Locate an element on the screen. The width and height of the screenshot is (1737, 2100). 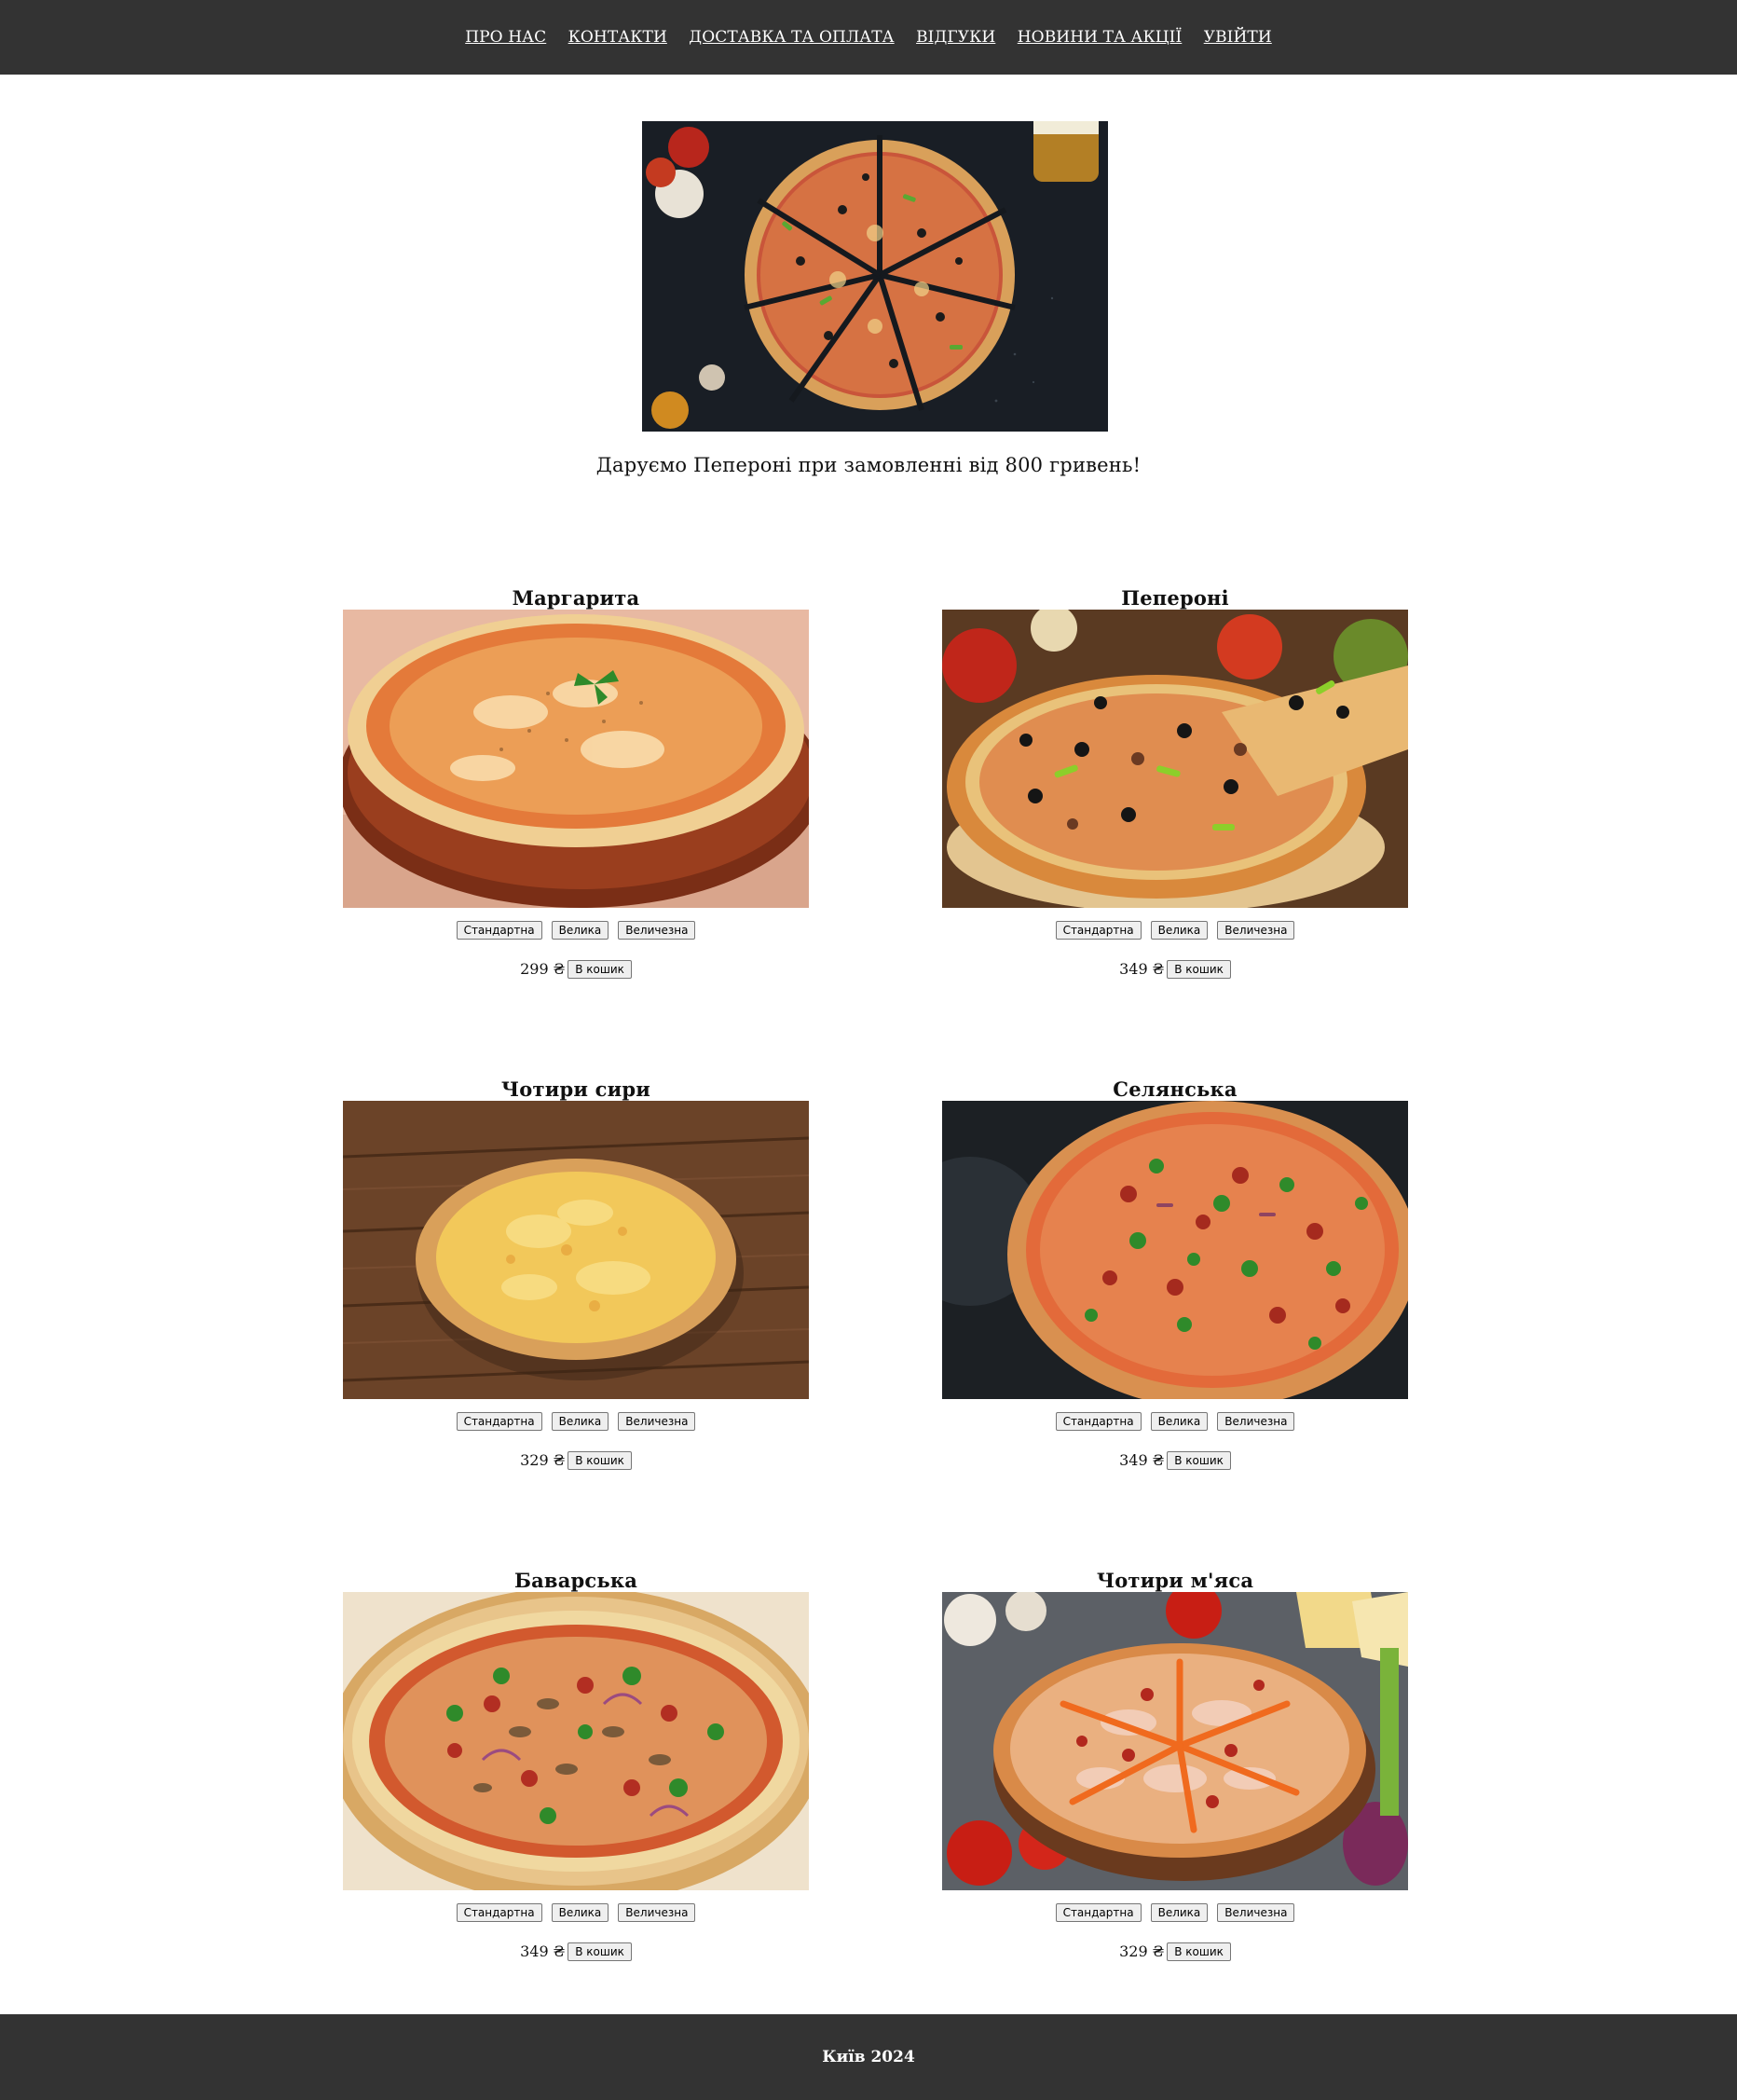
footer-text: Київ 2024 is located at coordinates (868, 2057).